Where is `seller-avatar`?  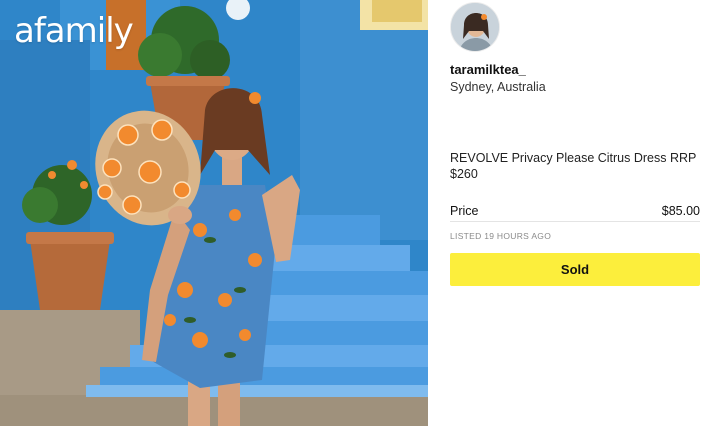
seller-avatar is located at coordinates (475, 27).